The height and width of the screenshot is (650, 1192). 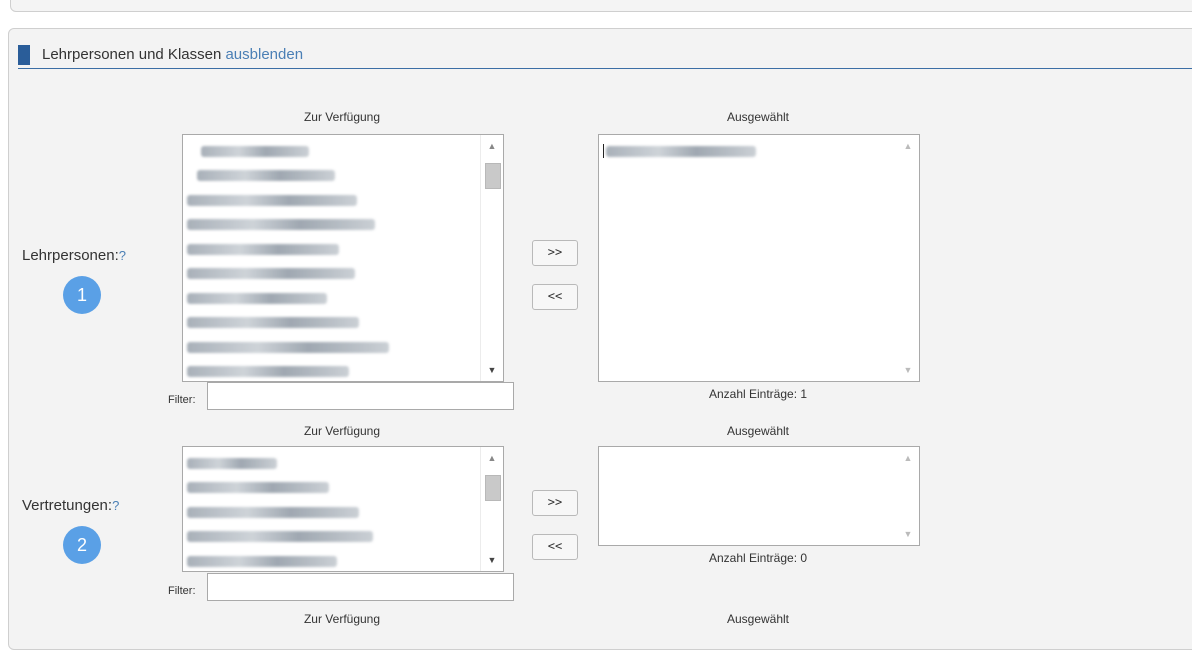 I want to click on section-marker, so click(x=24, y=55).